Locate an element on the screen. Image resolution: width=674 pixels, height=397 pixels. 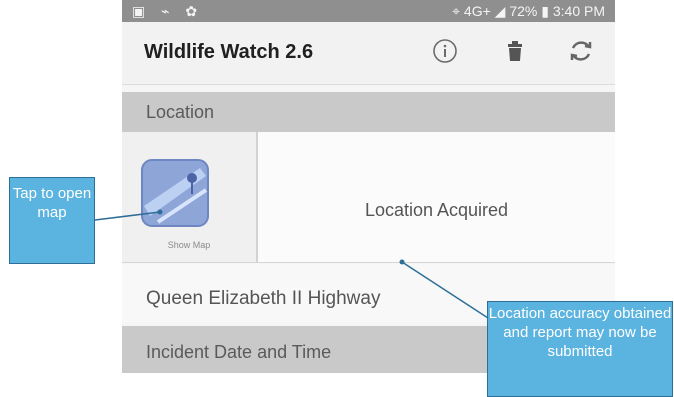
app-bar: Wildlife Watch 2.6 is located at coordinates (368, 53).